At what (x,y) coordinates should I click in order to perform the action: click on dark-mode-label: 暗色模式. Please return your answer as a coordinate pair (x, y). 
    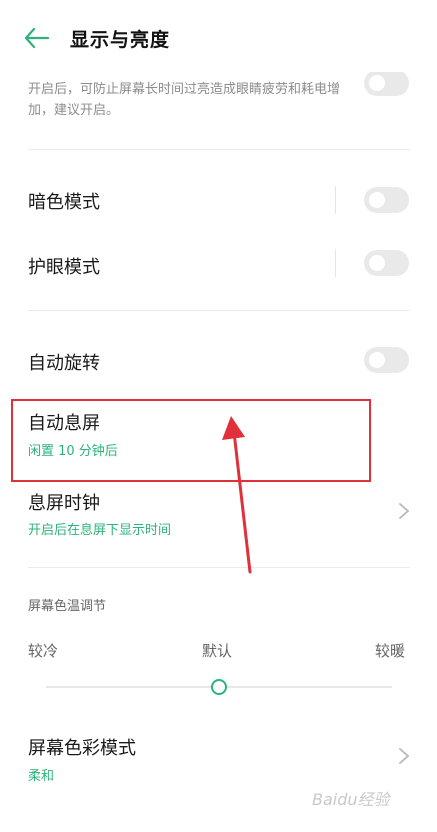
    Looking at the image, I should click on (64, 202).